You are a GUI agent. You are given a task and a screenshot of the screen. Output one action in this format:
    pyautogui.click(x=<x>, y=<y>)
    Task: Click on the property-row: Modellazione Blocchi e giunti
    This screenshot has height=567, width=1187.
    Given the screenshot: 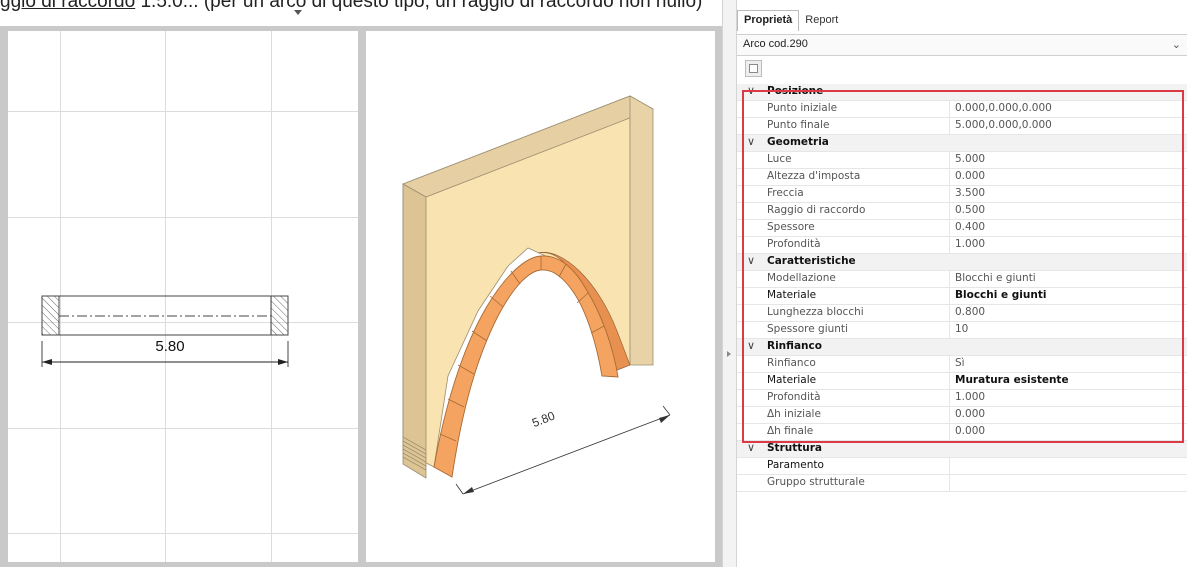 What is the action you would take?
    pyautogui.click(x=962, y=279)
    